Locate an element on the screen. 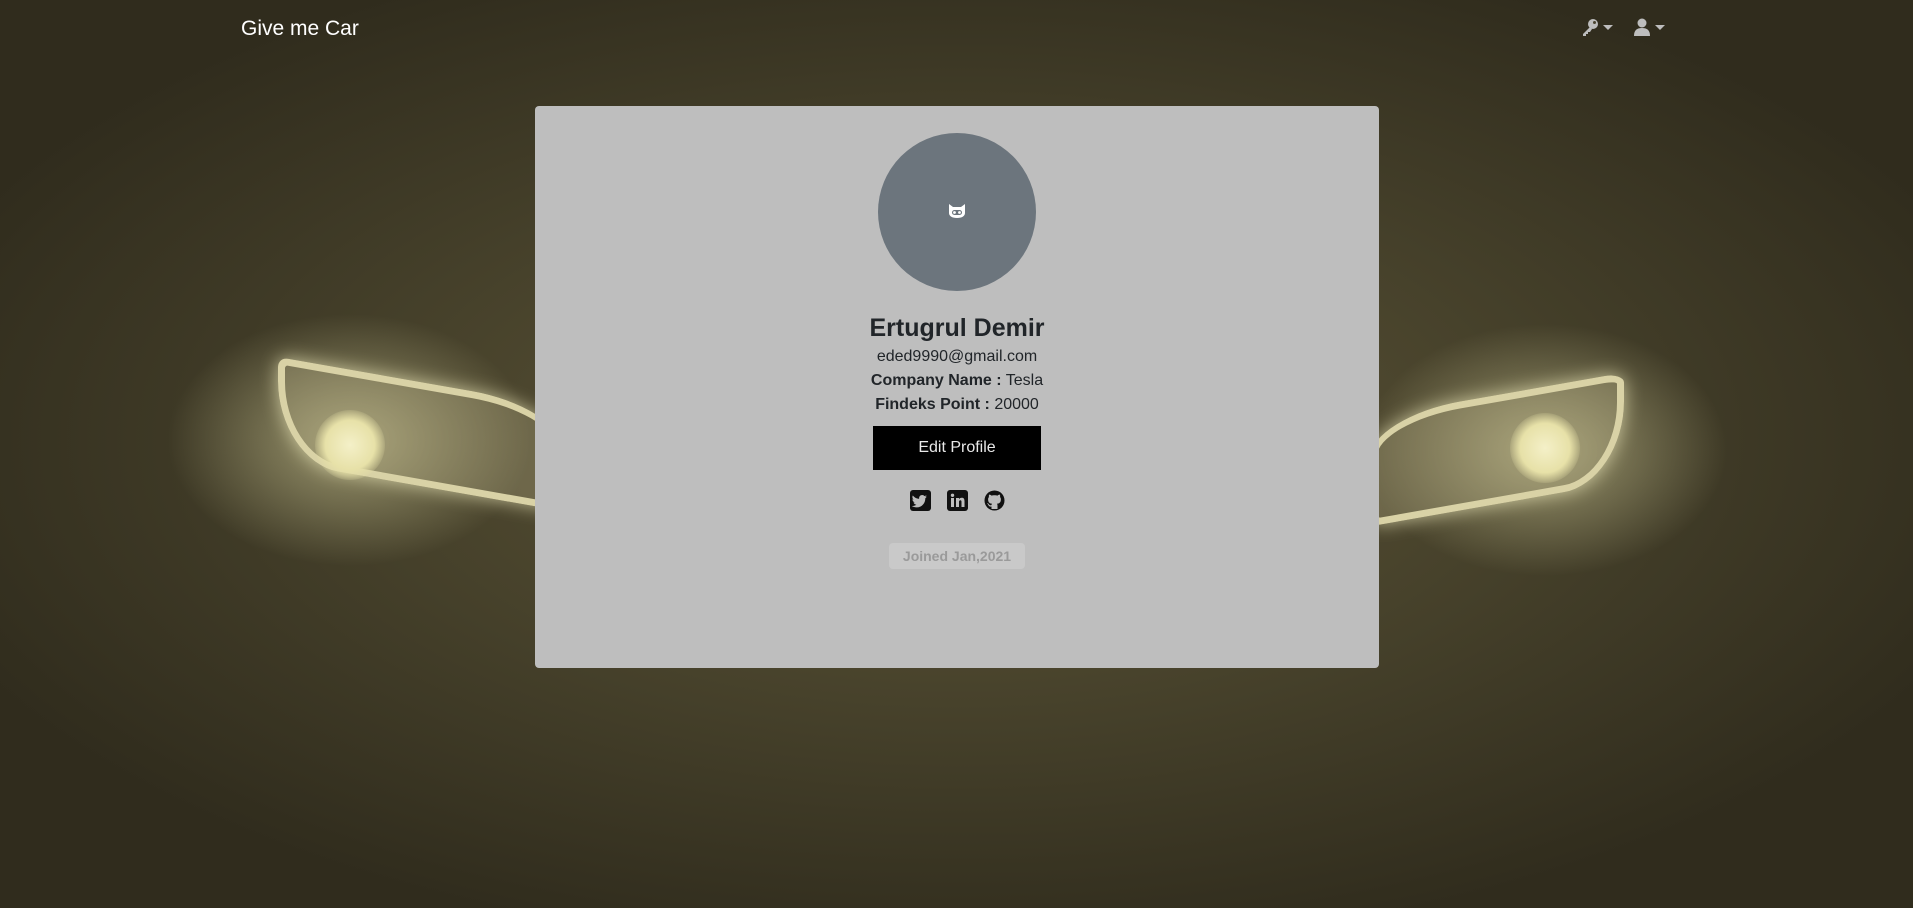 The height and width of the screenshot is (908, 1913). social-links is located at coordinates (957, 500).